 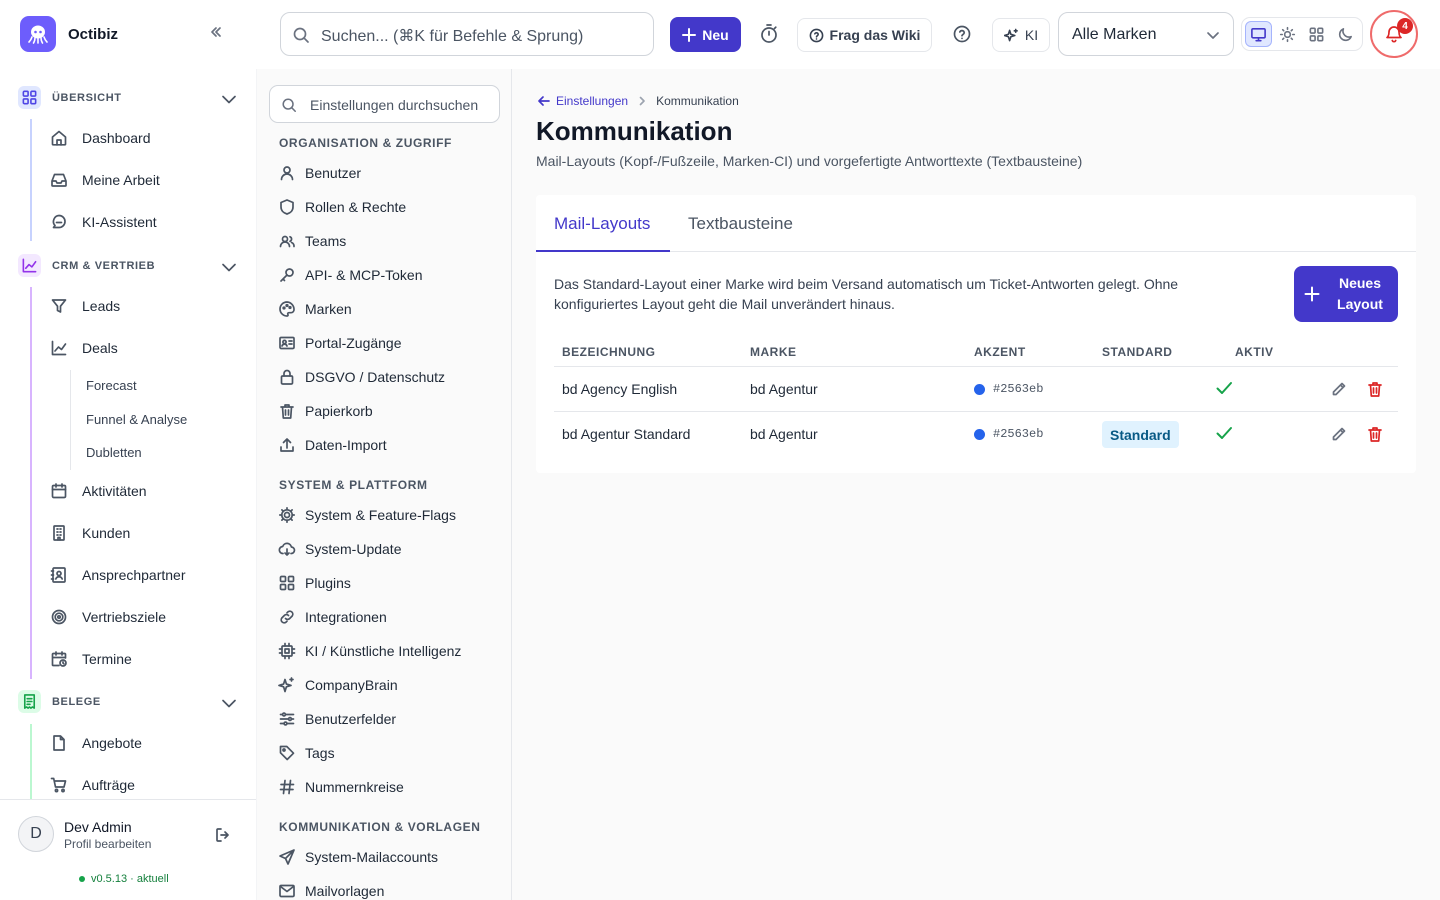 I want to click on section-crm-vertrieb: CRM & VERTRIEB, so click(x=129, y=265).